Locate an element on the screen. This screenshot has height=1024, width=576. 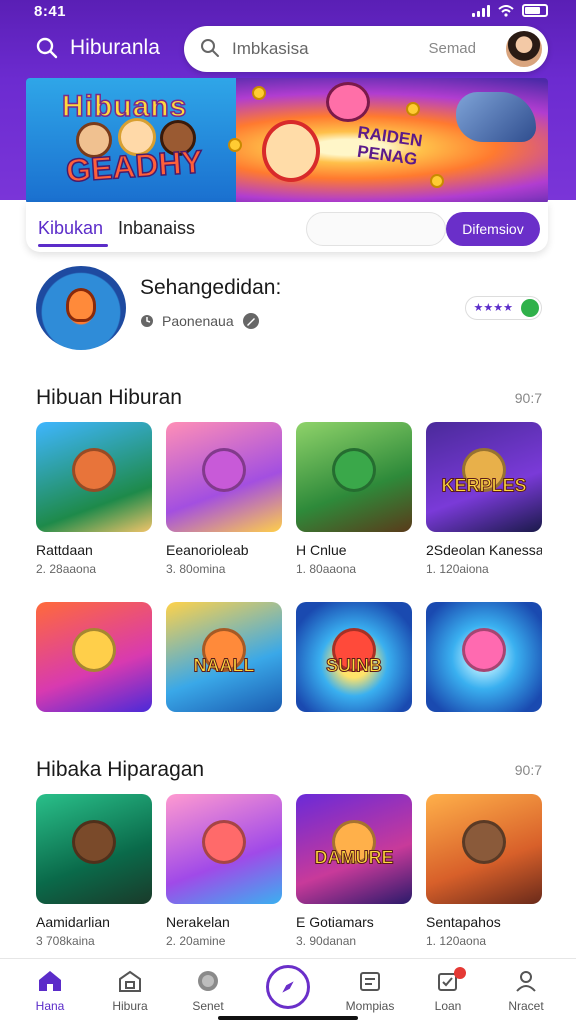
game-logo-text: DAMURE is located at coordinates (354, 857).